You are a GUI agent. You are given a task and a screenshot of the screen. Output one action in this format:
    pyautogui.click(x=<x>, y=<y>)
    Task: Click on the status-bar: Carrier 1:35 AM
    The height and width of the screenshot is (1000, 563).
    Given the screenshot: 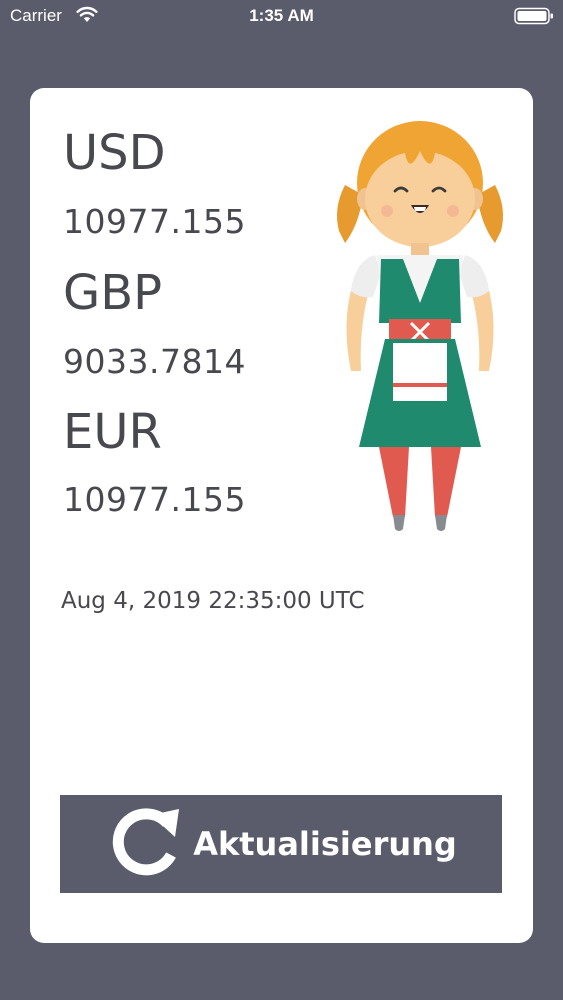 What is the action you would take?
    pyautogui.click(x=281, y=16)
    